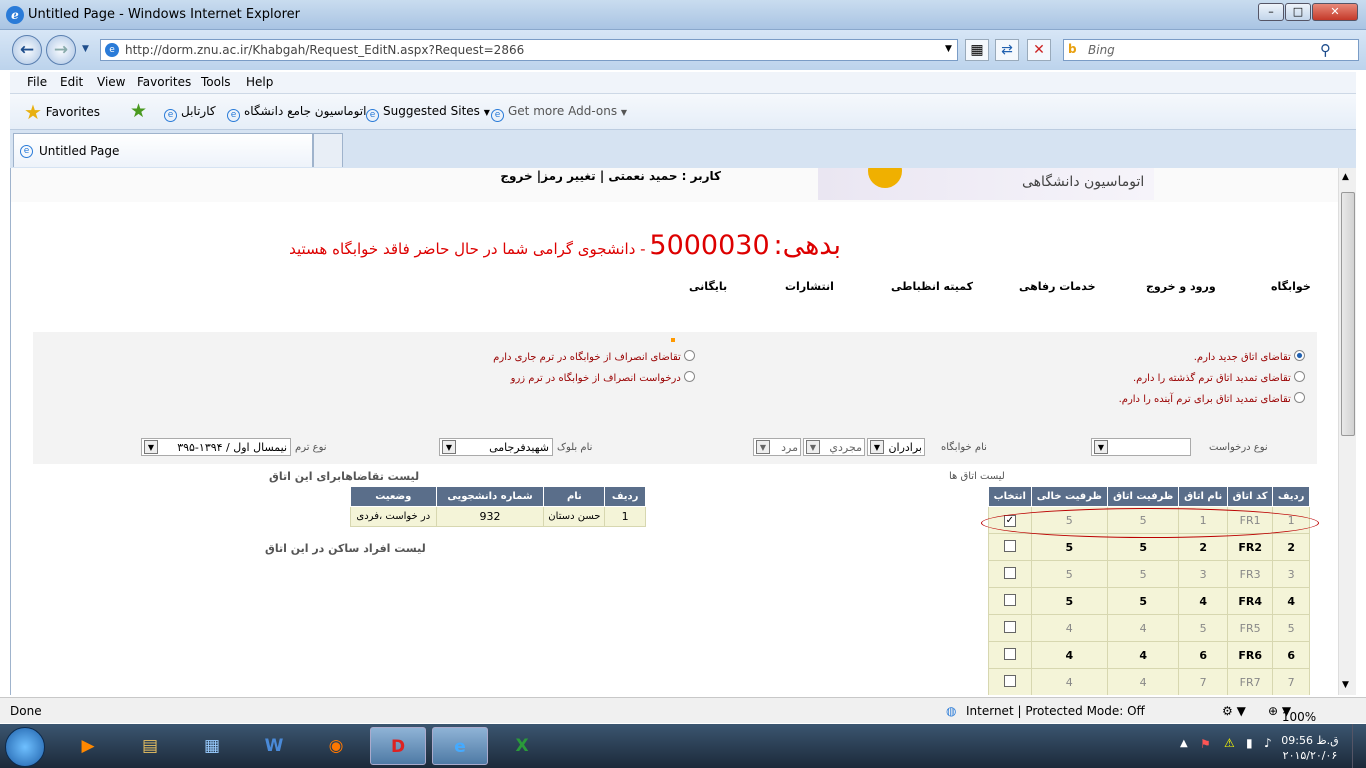 The height and width of the screenshot is (768, 1366). Describe the element at coordinates (27, 50) in the screenshot. I see `back-icon: ←` at that location.